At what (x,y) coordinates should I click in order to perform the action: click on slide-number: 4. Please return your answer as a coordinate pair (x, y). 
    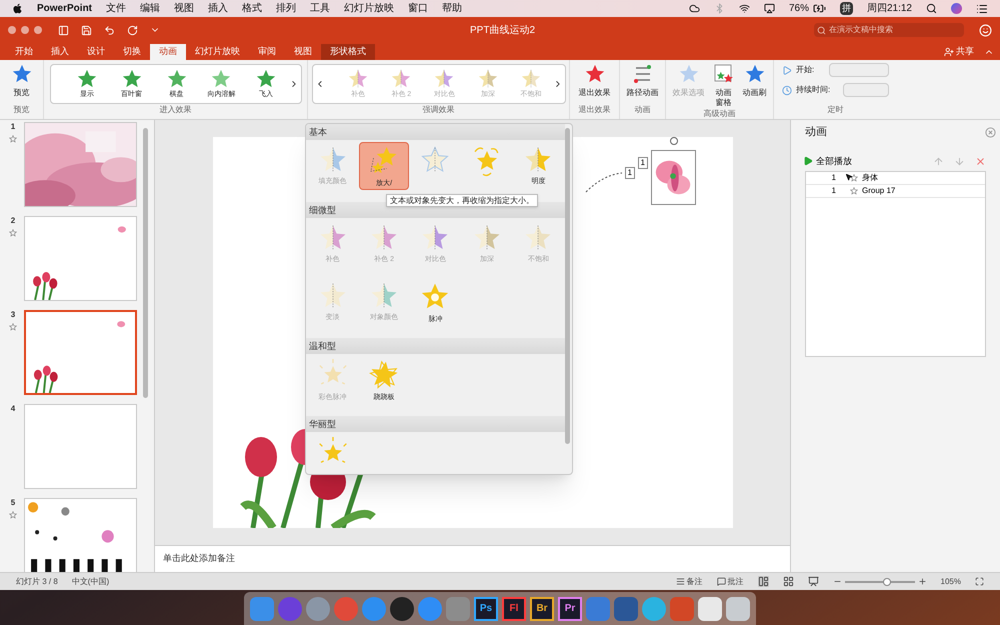
    Looking at the image, I should click on (13, 409).